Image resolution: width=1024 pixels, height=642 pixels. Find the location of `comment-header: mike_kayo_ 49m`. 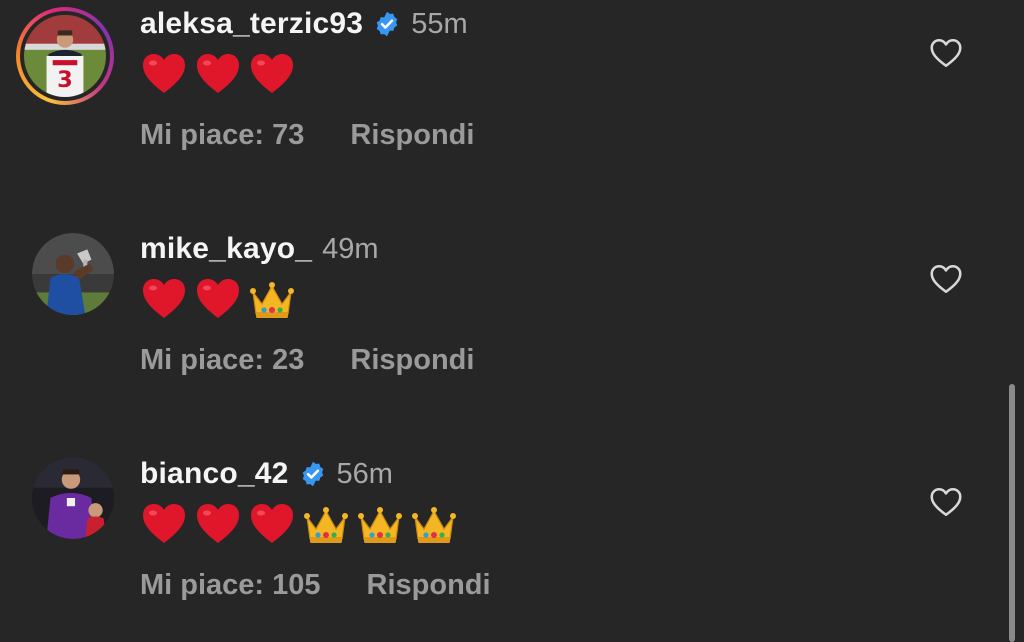

comment-header: mike_kayo_ 49m is located at coordinates (259, 249).